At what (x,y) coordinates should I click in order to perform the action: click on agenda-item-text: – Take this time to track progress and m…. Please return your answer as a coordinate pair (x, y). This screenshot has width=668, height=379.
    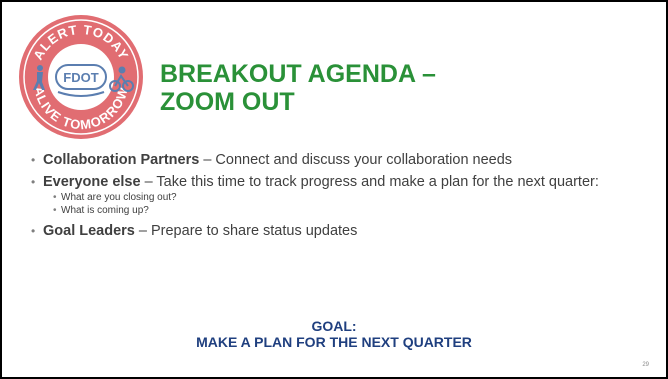
    Looking at the image, I should click on (369, 182).